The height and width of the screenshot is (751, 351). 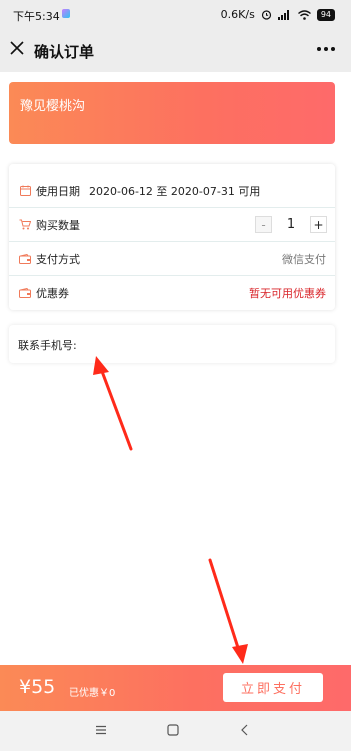 I want to click on annotation-arrow-up, so click(x=113, y=403).